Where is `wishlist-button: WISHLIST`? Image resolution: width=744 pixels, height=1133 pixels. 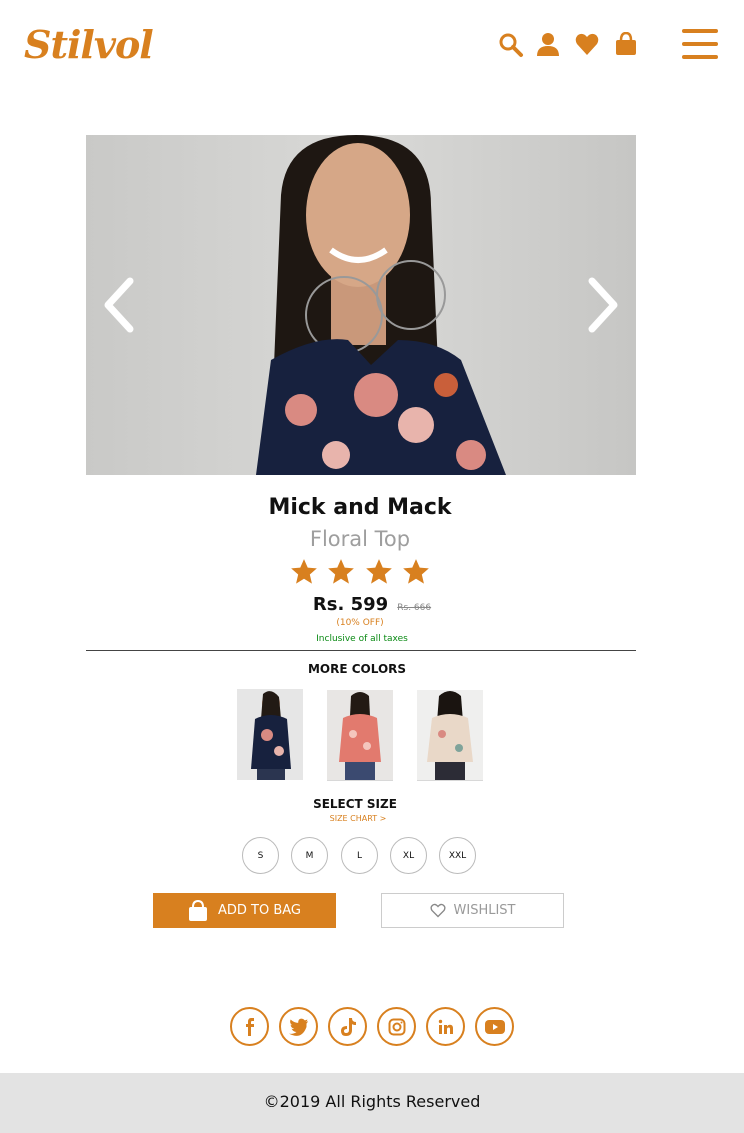
wishlist-button: WISHLIST is located at coordinates (472, 910).